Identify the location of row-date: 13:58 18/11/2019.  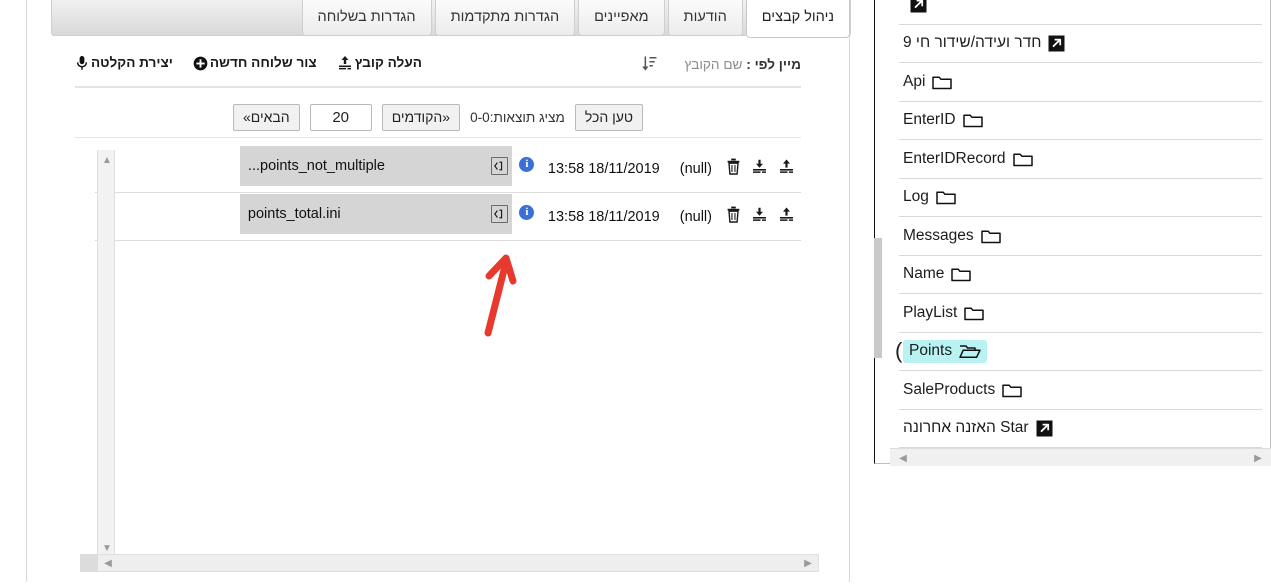
(603, 216).